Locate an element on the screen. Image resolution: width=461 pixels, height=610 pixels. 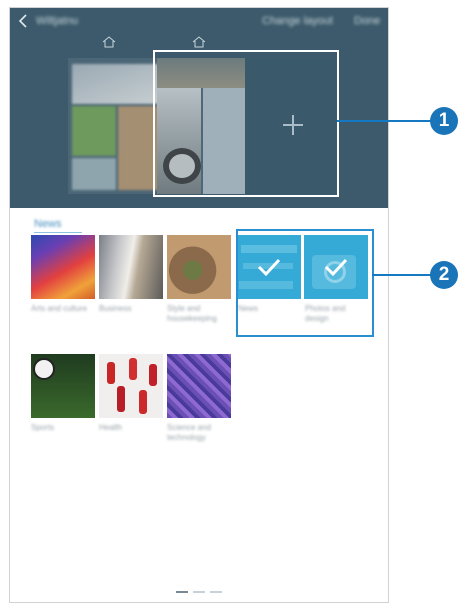
category-label: Business is located at coordinates (115, 308).